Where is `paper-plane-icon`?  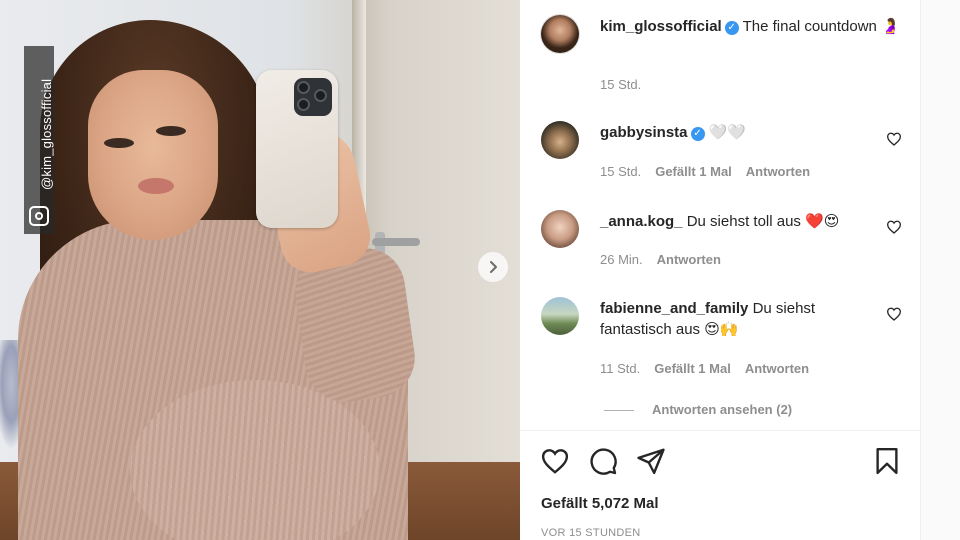
paper-plane-icon is located at coordinates (651, 461).